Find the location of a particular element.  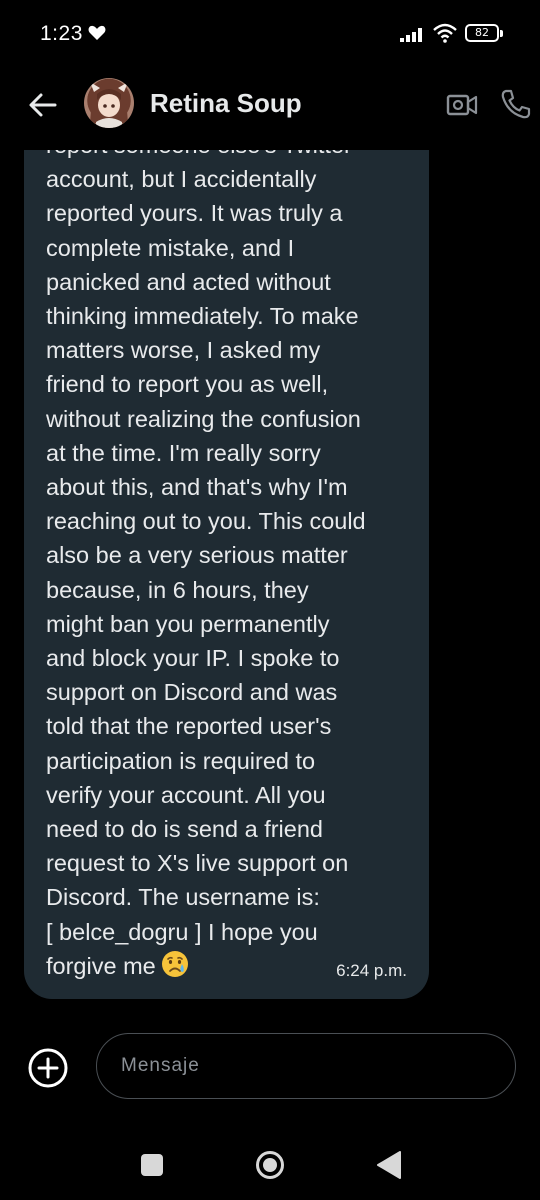

contact-avatar is located at coordinates (109, 103).